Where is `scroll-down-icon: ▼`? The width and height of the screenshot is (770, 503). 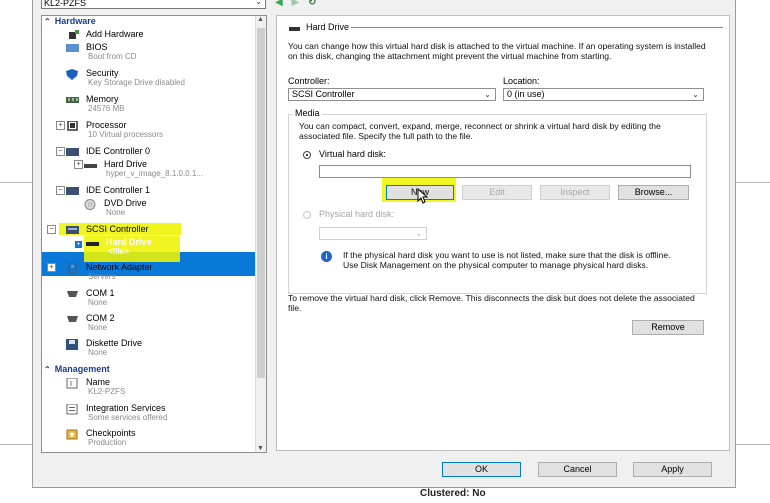
scroll-down-icon: ▼ is located at coordinates (260, 448).